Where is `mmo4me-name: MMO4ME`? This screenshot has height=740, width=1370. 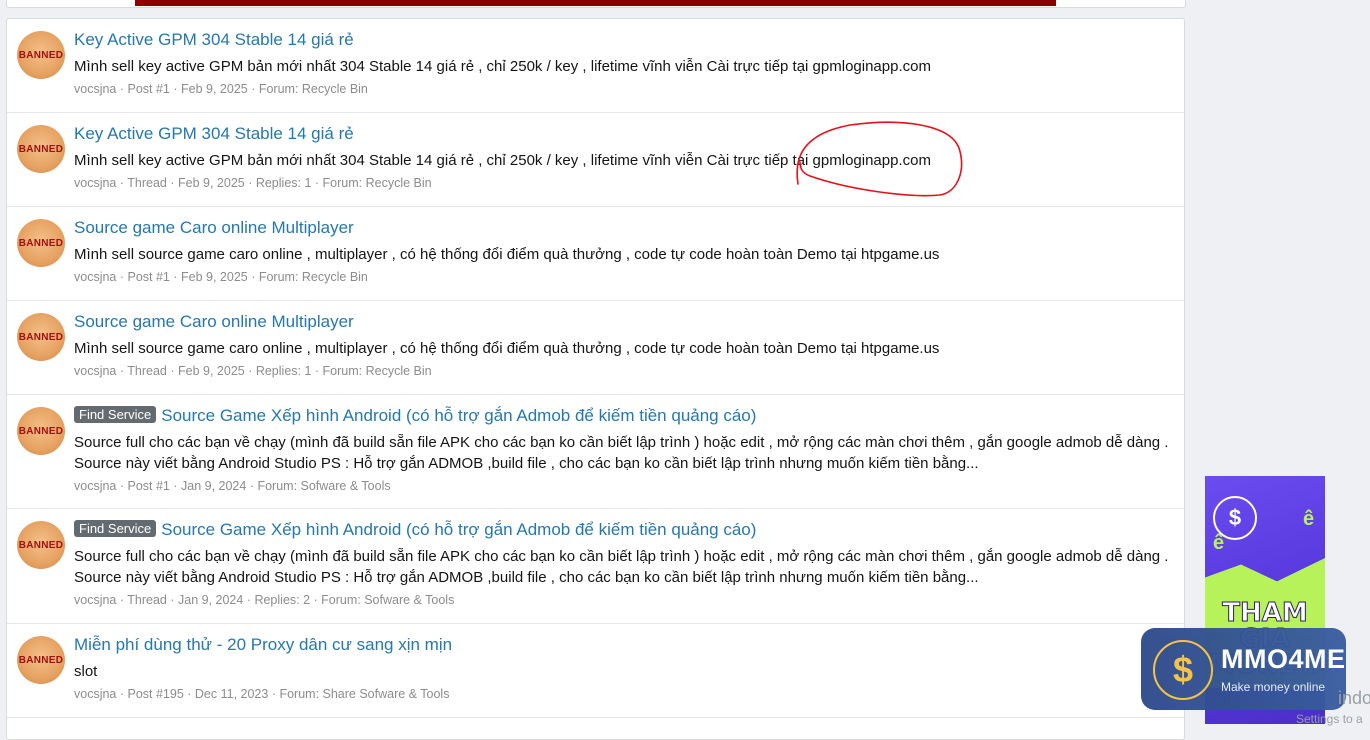
mmo4me-name: MMO4ME is located at coordinates (1283, 659).